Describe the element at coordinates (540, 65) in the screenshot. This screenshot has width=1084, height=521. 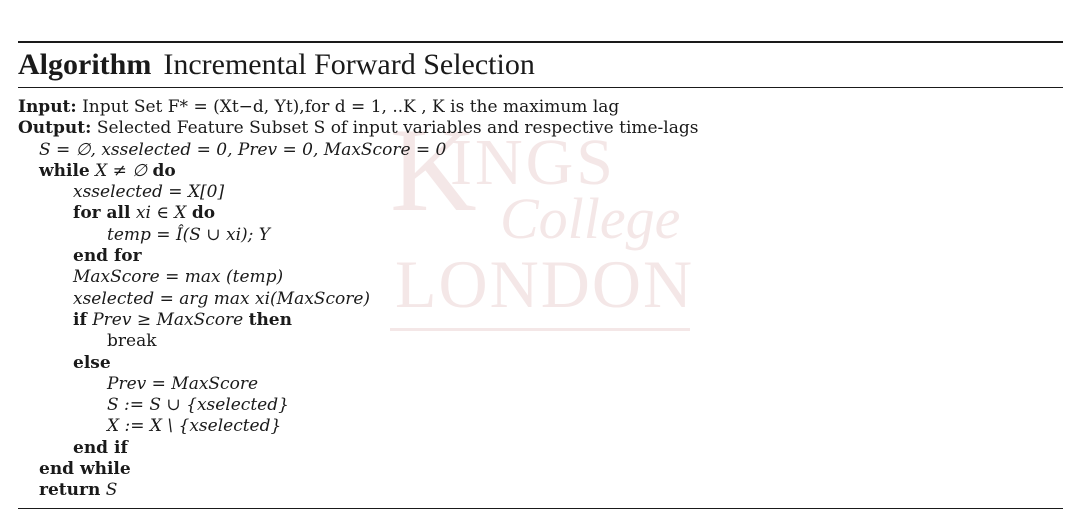
I see `algorithm-title: Algorithm Incremental Forward Selection` at that location.